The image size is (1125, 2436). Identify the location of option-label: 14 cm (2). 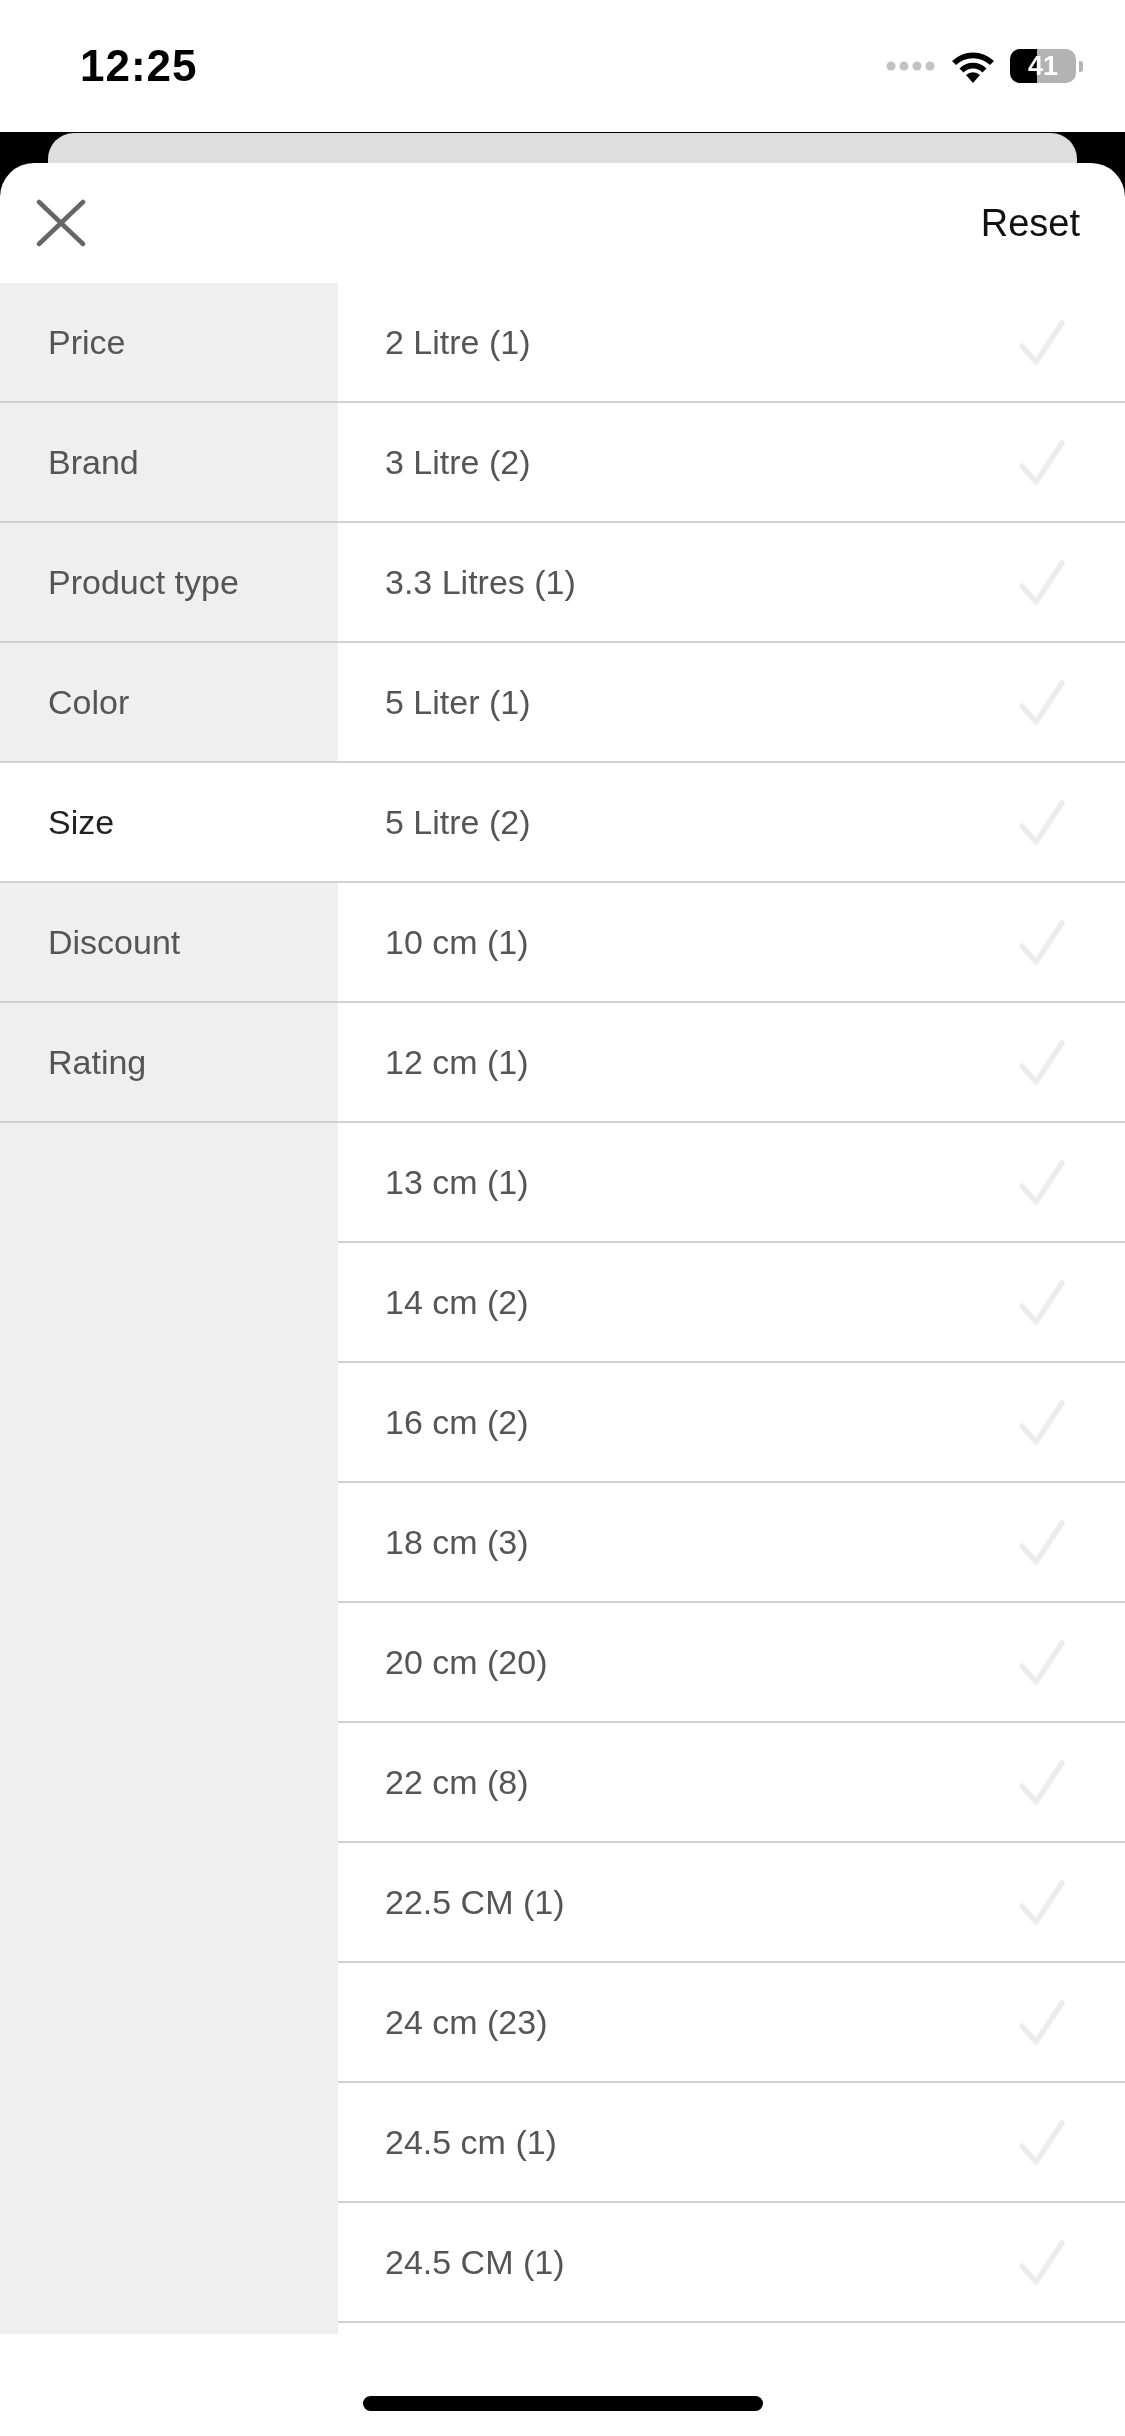
(457, 1302).